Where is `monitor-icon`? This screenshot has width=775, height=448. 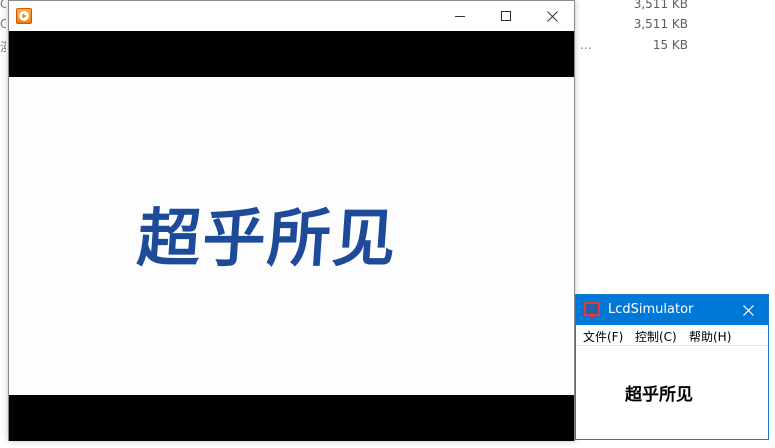
monitor-icon is located at coordinates (592, 309).